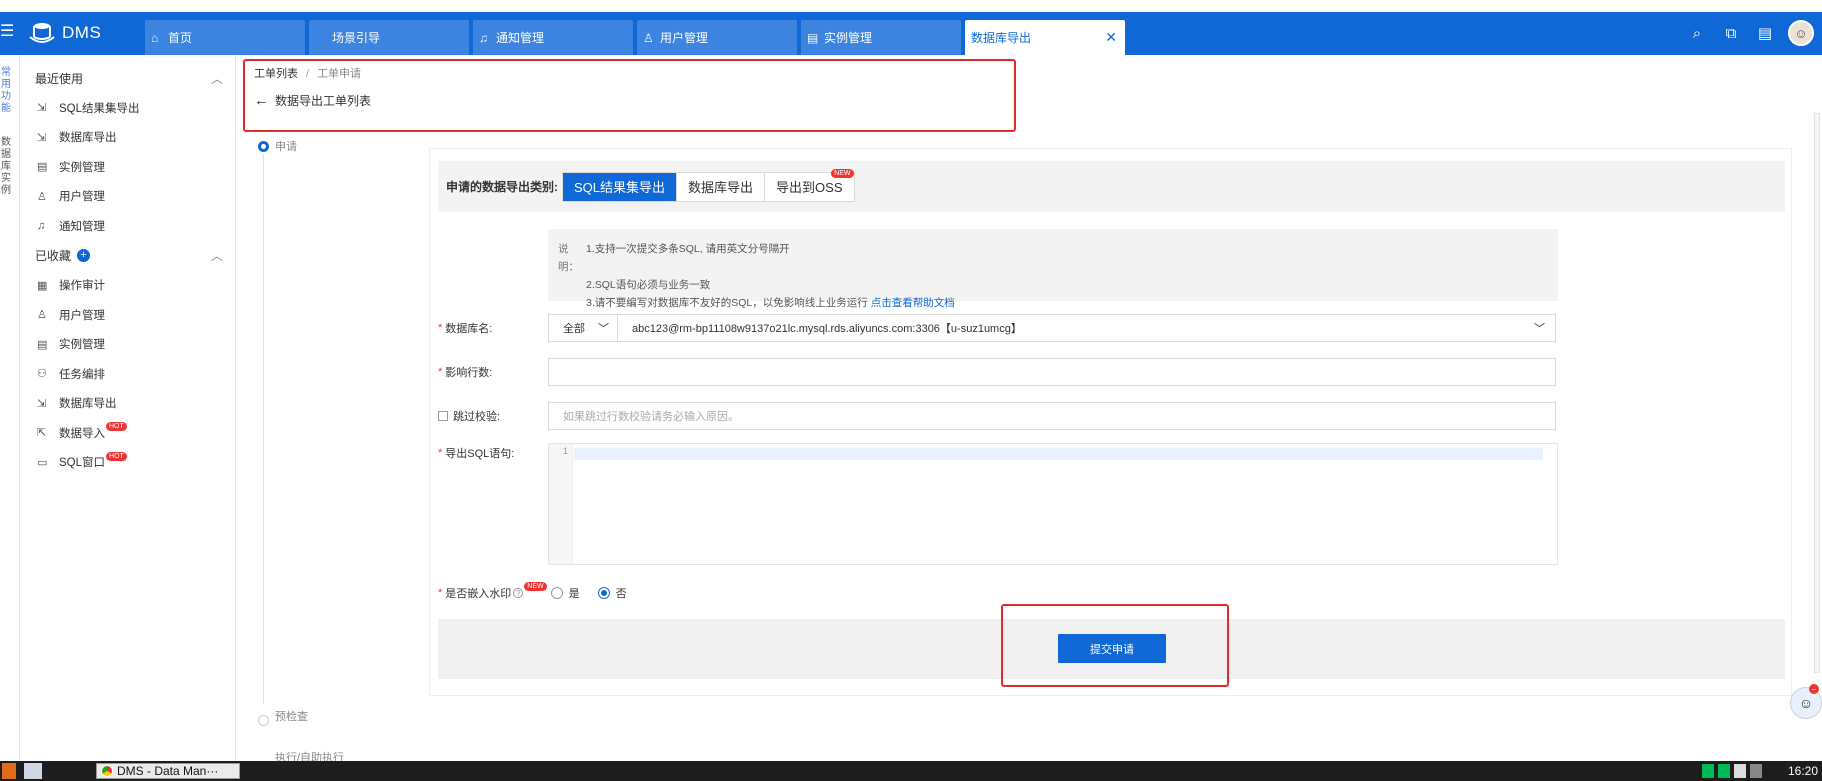 The image size is (1822, 781). What do you see at coordinates (518, 593) in the screenshot?
I see `help-icon: ?` at bounding box center [518, 593].